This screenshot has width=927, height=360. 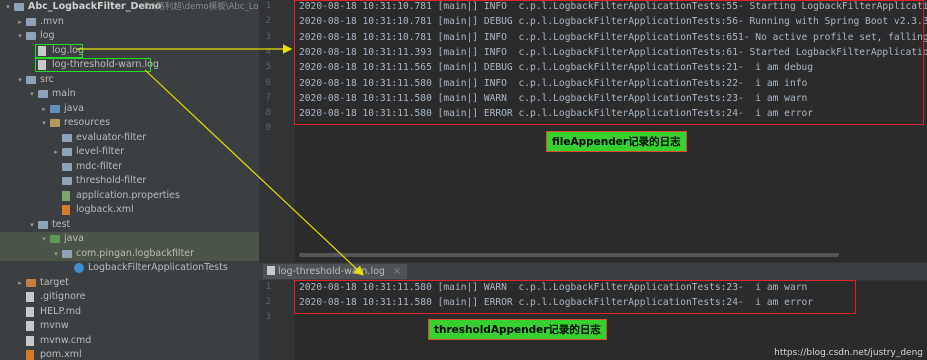 What do you see at coordinates (129, 283) in the screenshot?
I see `tree-item: ▸ target` at bounding box center [129, 283].